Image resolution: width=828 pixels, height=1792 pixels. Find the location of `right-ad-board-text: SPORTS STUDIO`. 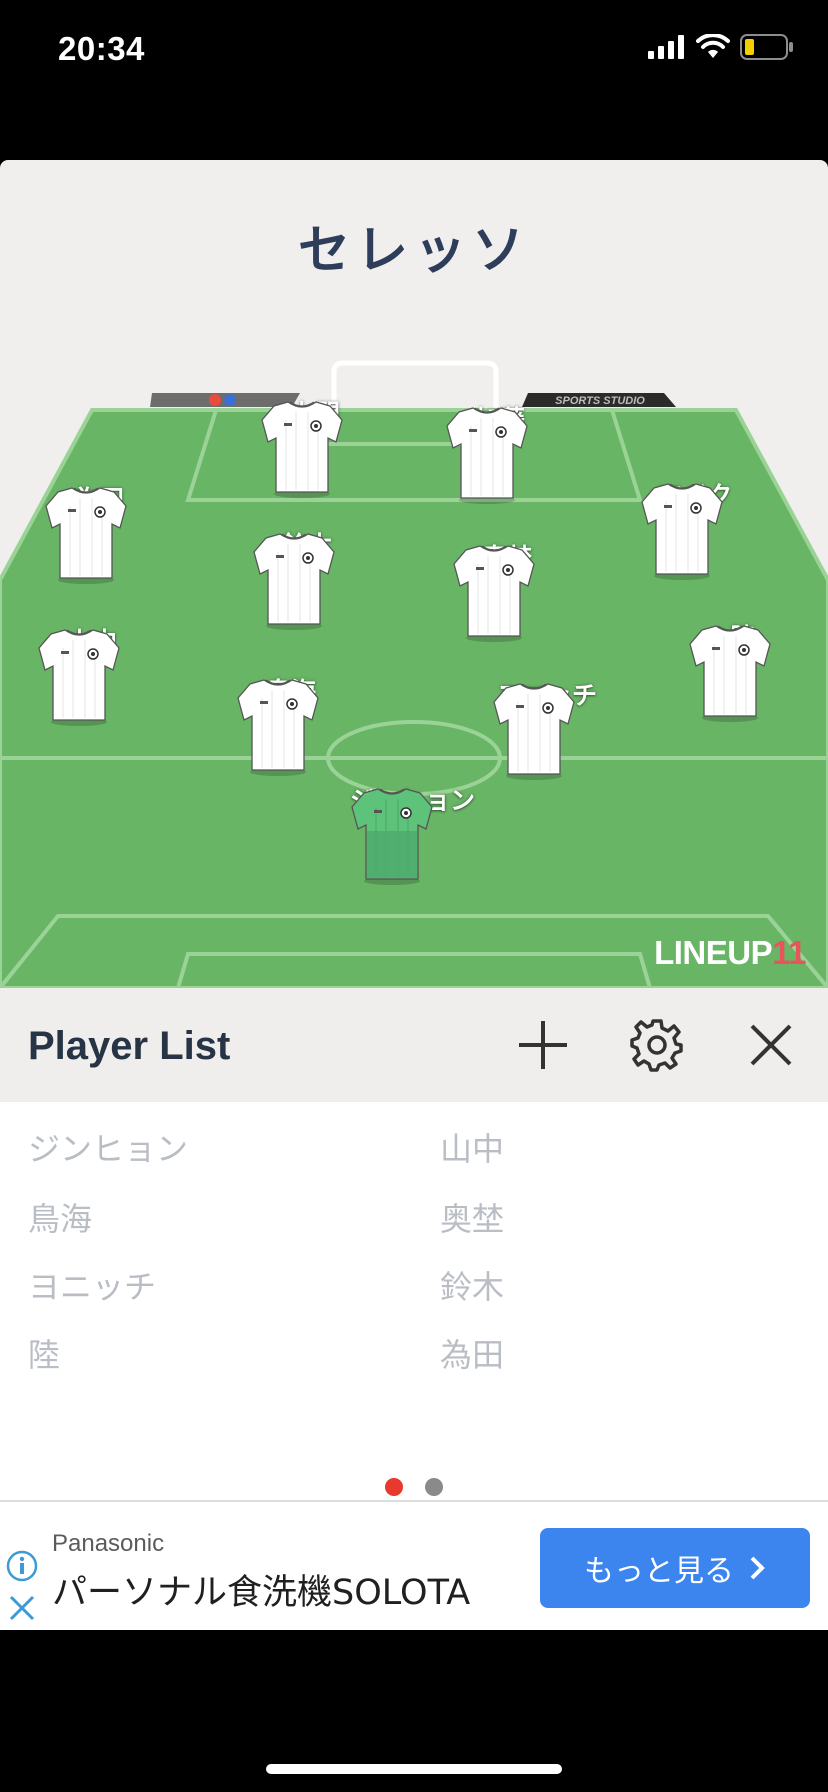

right-ad-board-text: SPORTS STUDIO is located at coordinates (600, 401).